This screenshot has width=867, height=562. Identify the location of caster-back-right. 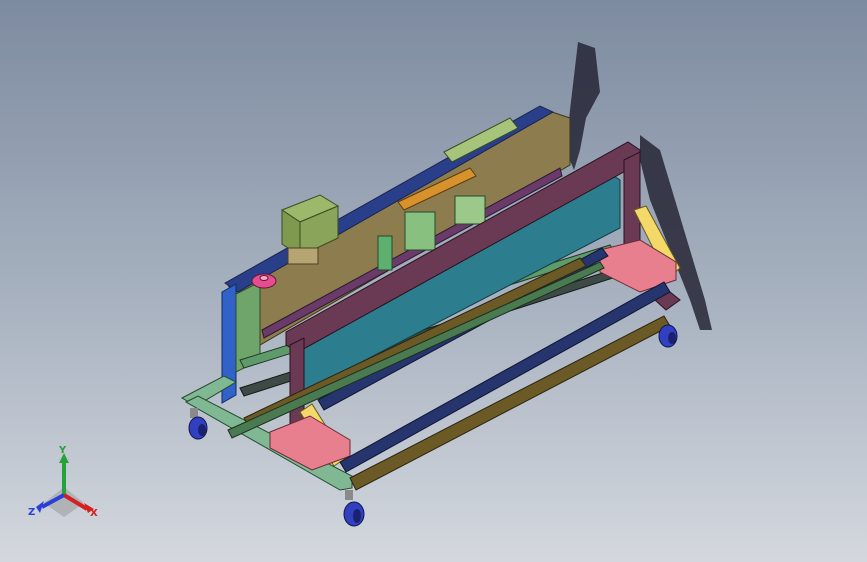
(668, 336).